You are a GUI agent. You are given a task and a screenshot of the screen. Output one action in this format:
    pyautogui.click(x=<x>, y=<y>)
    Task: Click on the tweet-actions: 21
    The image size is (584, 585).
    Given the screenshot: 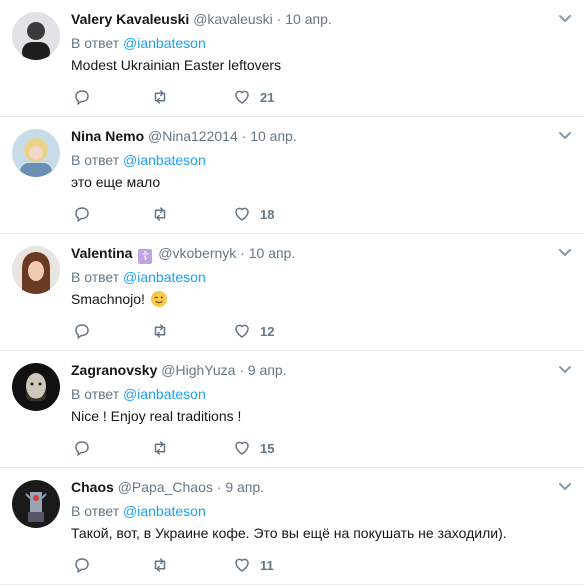 What is the action you would take?
    pyautogui.click(x=191, y=98)
    